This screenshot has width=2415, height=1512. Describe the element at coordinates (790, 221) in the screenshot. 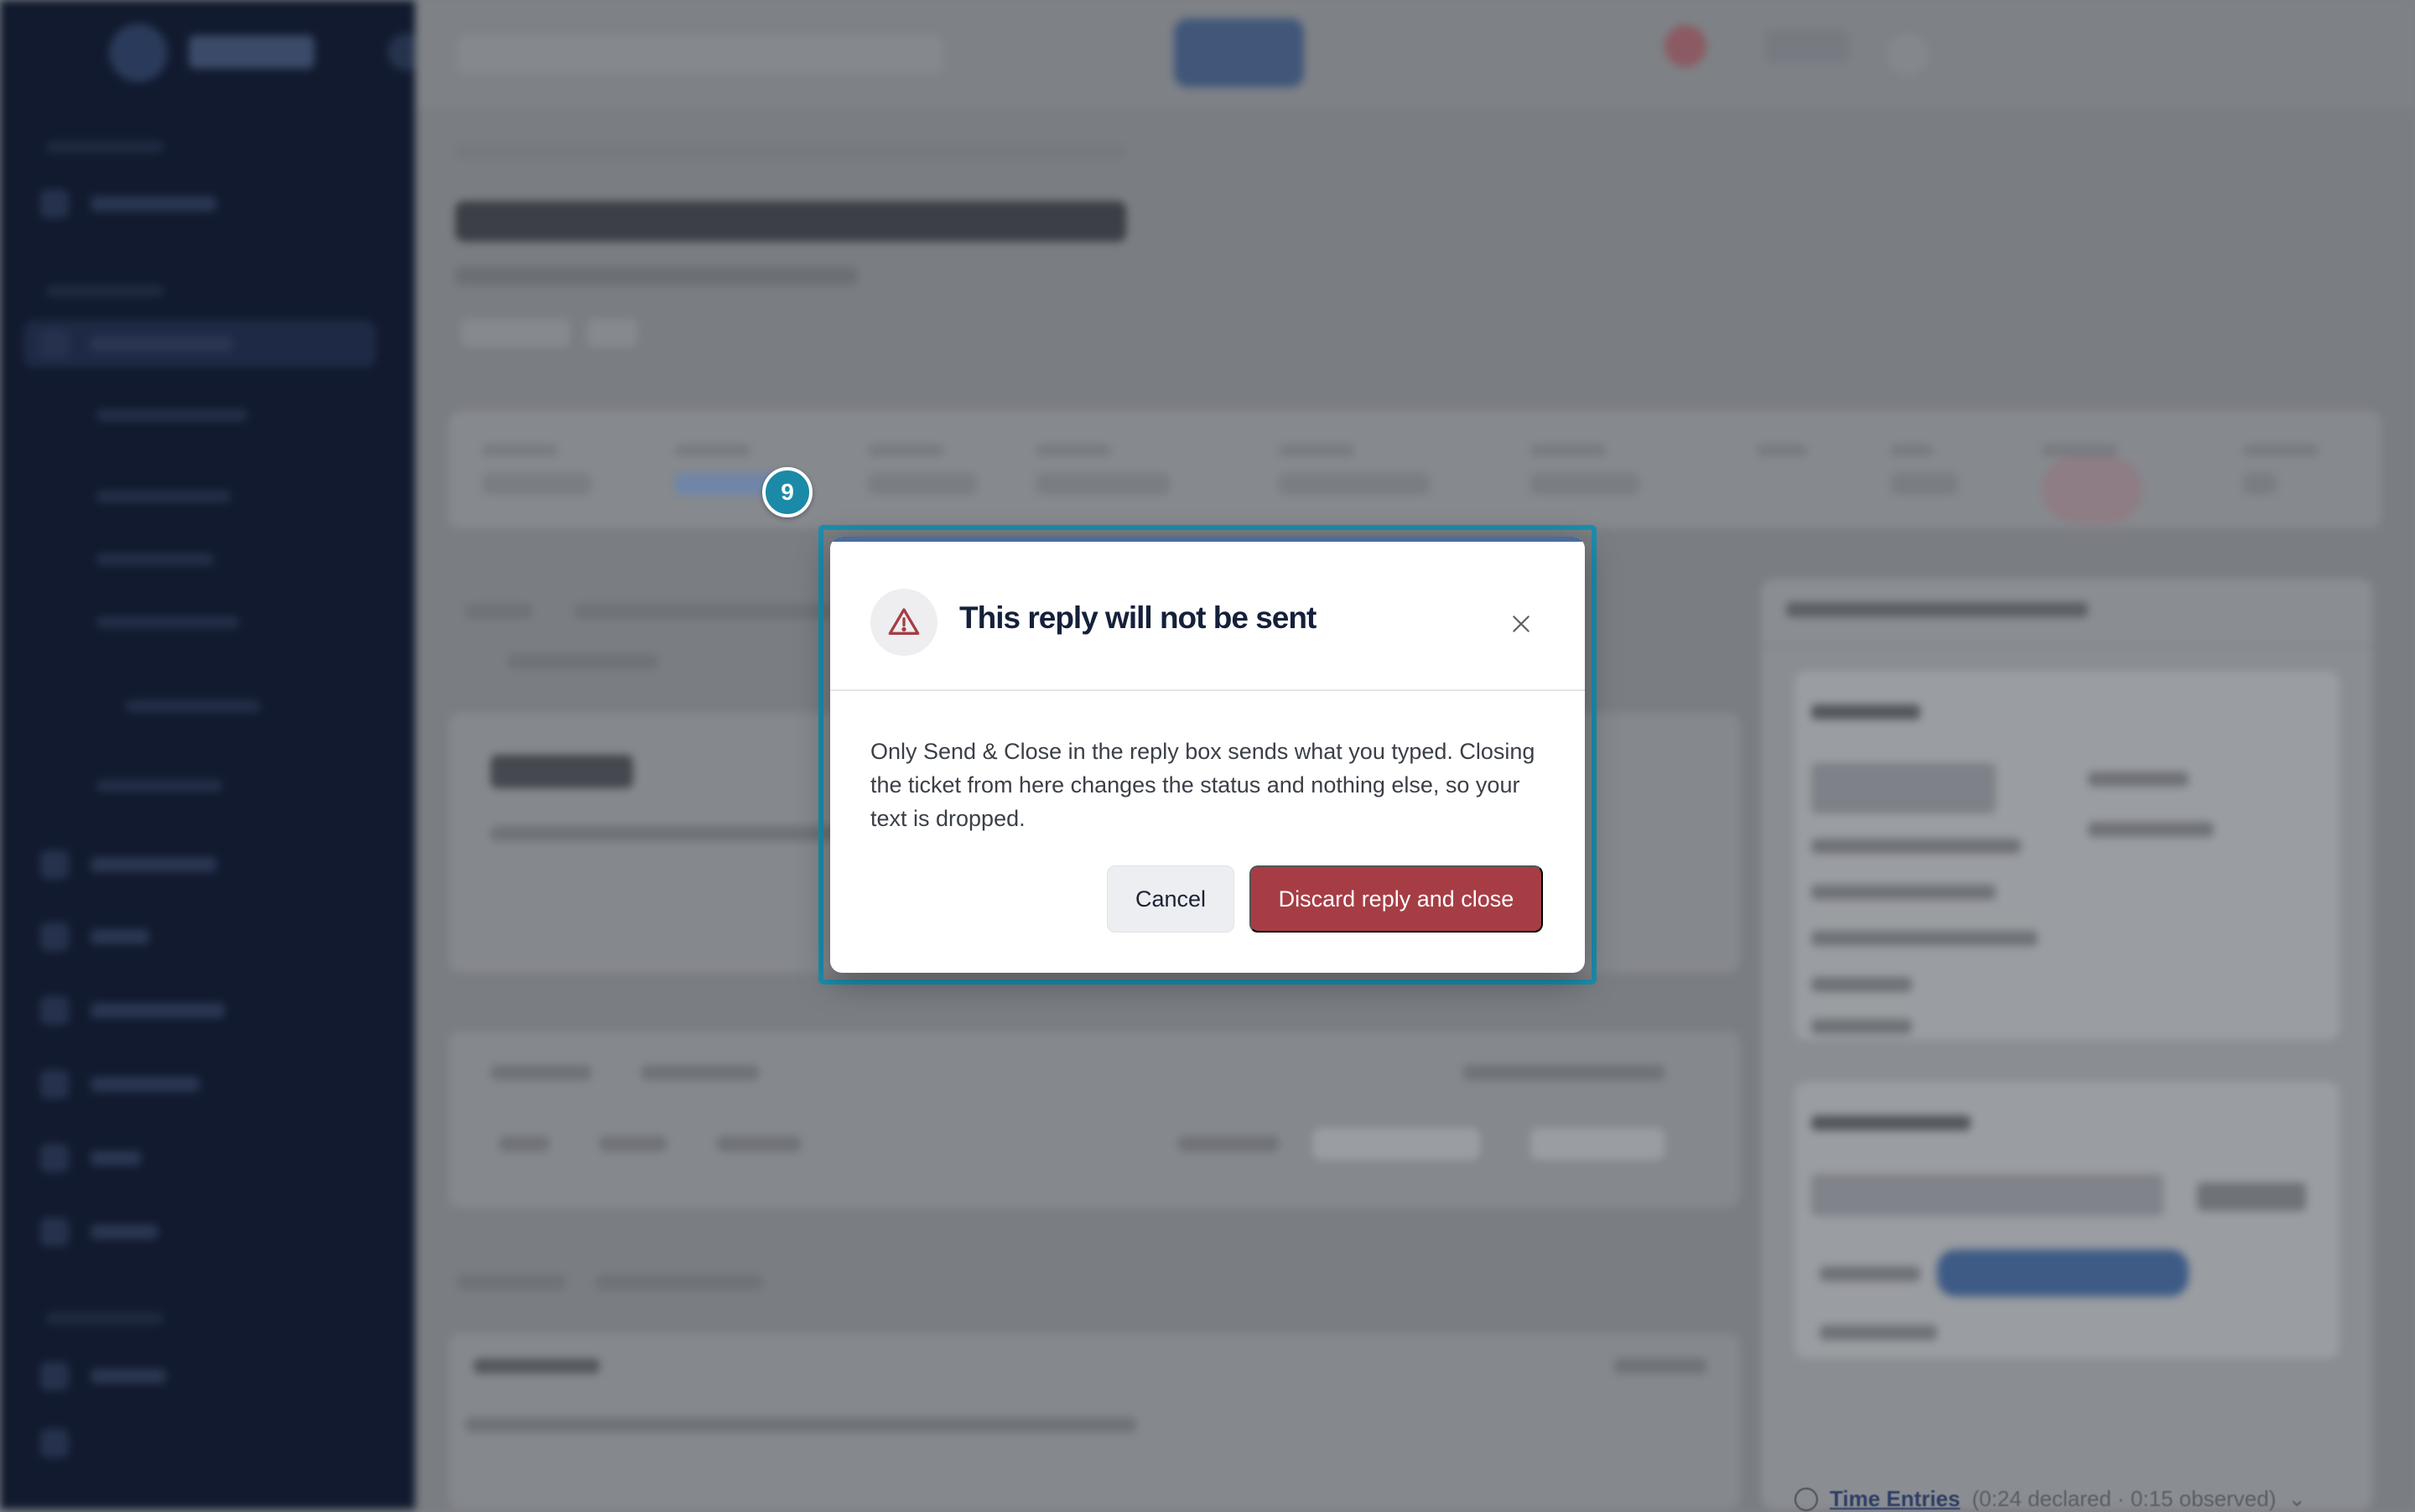

I see `page-title` at that location.